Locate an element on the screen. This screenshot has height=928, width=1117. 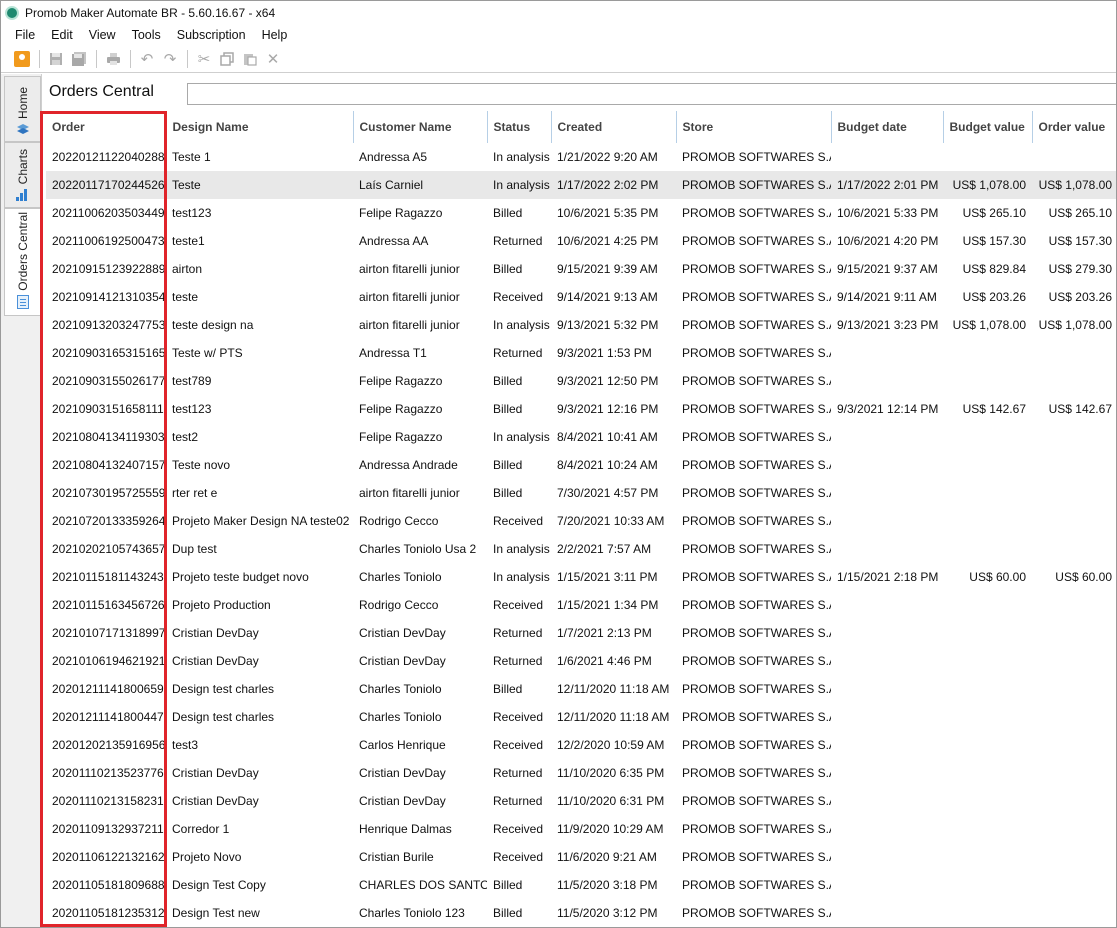
side-tab-home: Home is located at coordinates (22, 109).